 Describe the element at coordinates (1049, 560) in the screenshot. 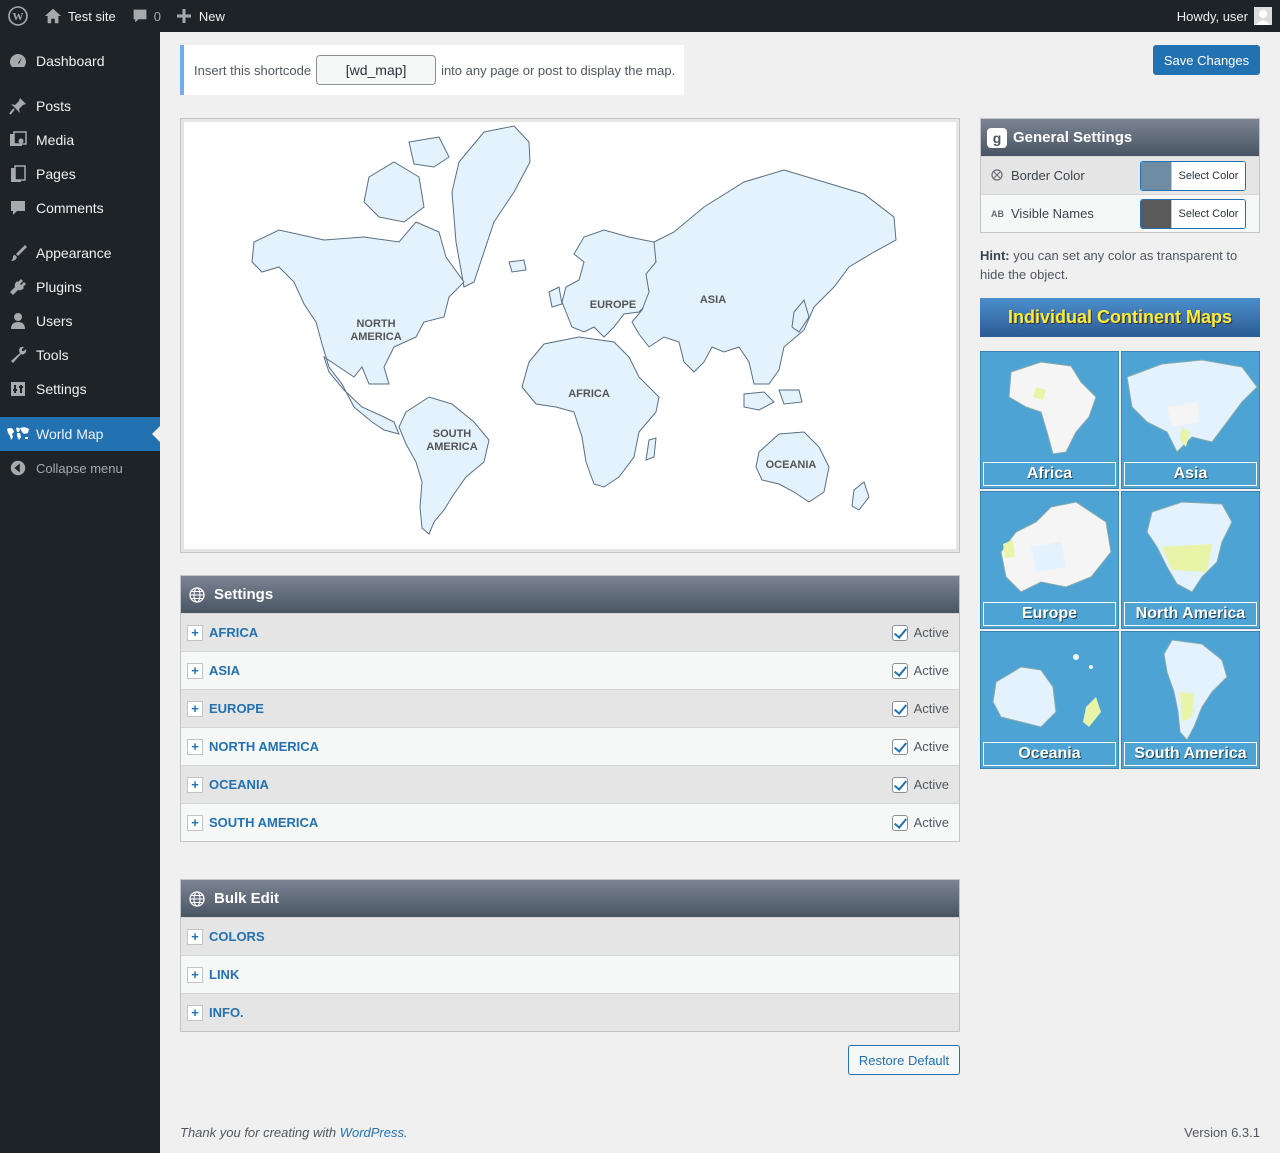

I see `continent-tile-europe: Europe` at that location.